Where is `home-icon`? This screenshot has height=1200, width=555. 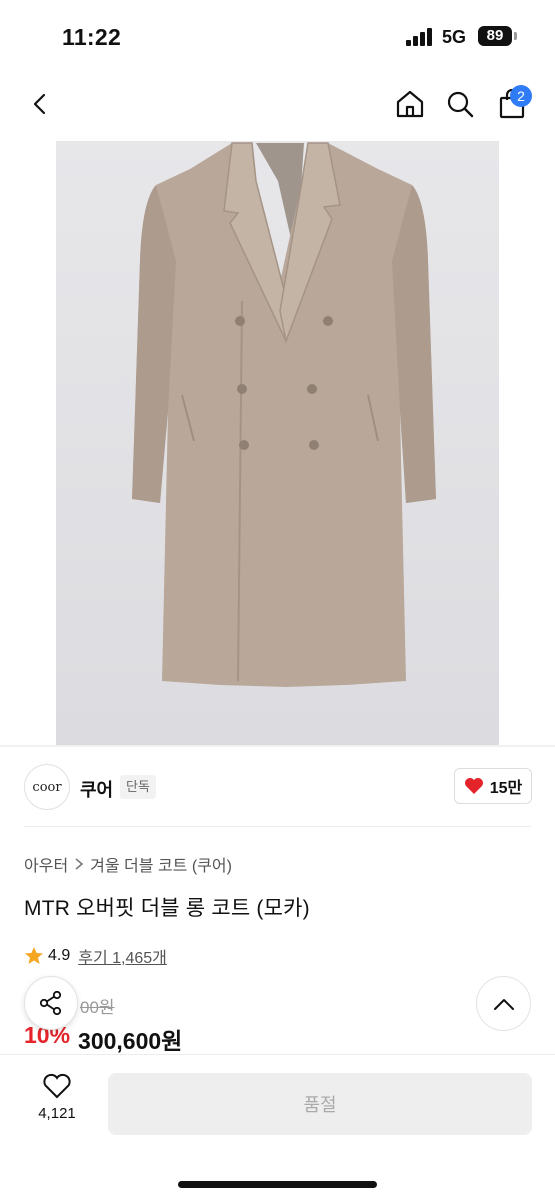 home-icon is located at coordinates (410, 104).